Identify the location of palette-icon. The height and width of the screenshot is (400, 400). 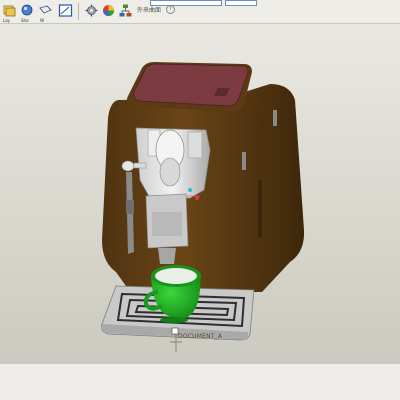
(108, 10).